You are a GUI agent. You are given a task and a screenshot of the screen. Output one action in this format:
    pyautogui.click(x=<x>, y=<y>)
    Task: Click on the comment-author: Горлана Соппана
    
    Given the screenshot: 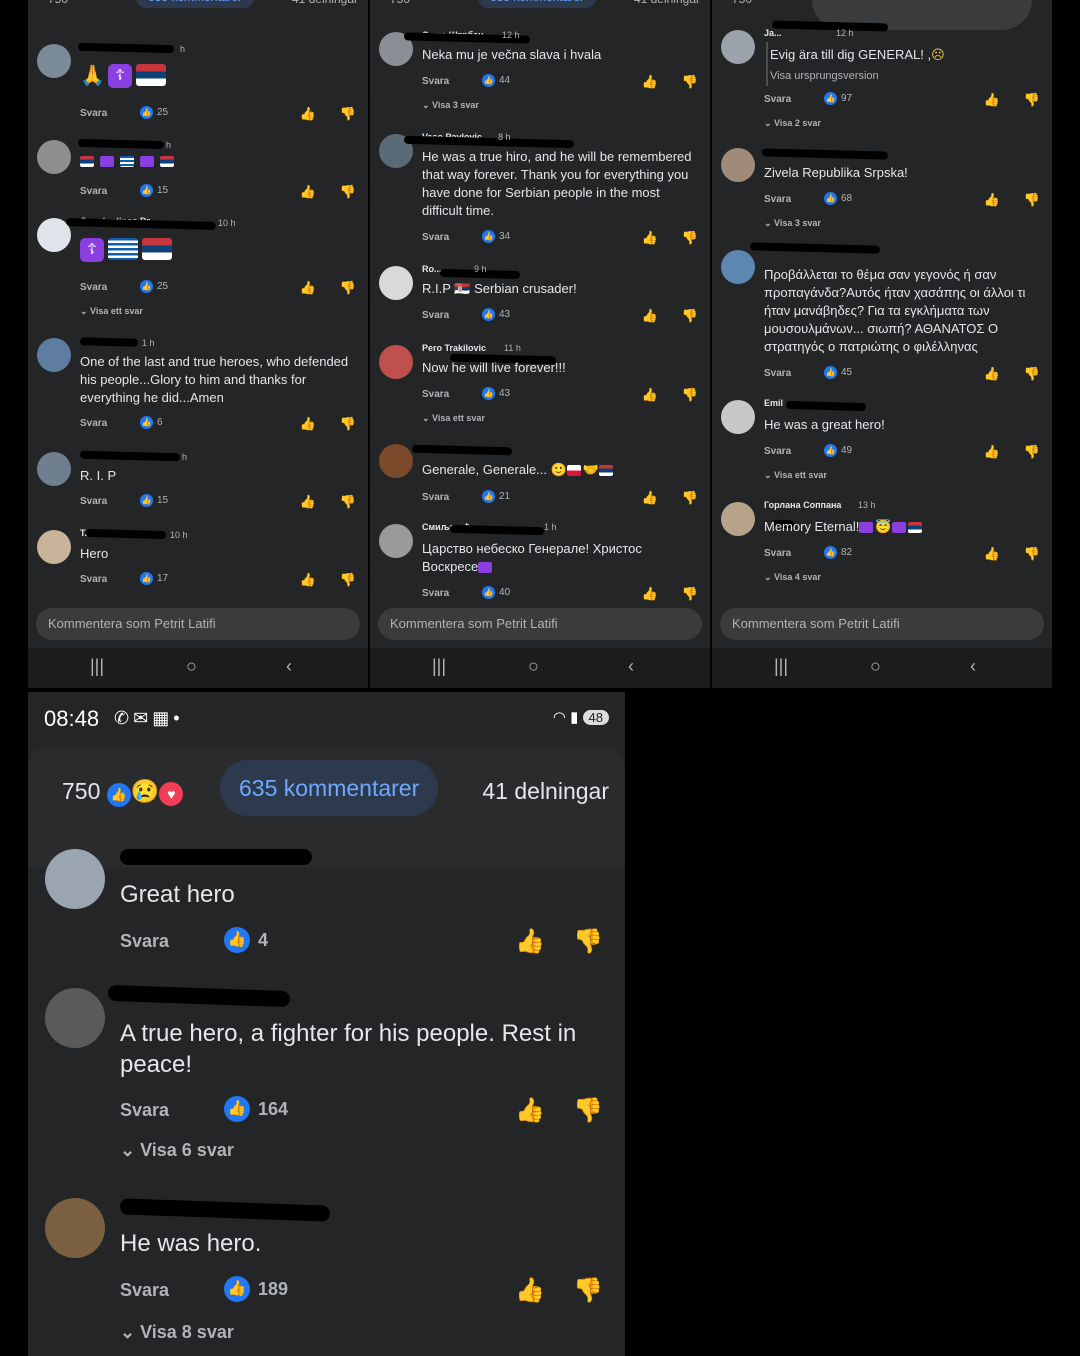 What is the action you would take?
    pyautogui.click(x=802, y=505)
    